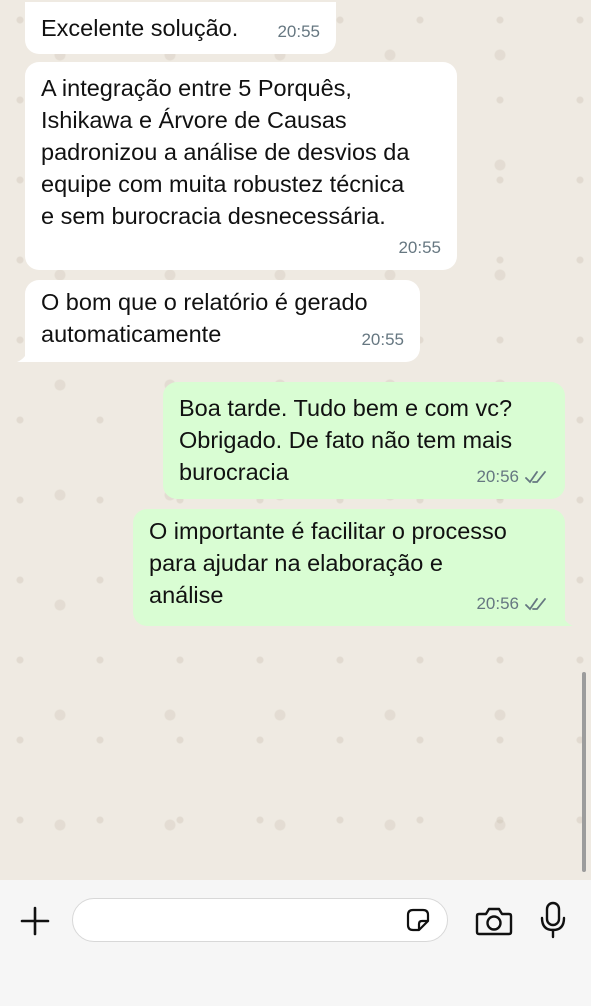  Describe the element at coordinates (295, 943) in the screenshot. I see `composer-bar` at that location.